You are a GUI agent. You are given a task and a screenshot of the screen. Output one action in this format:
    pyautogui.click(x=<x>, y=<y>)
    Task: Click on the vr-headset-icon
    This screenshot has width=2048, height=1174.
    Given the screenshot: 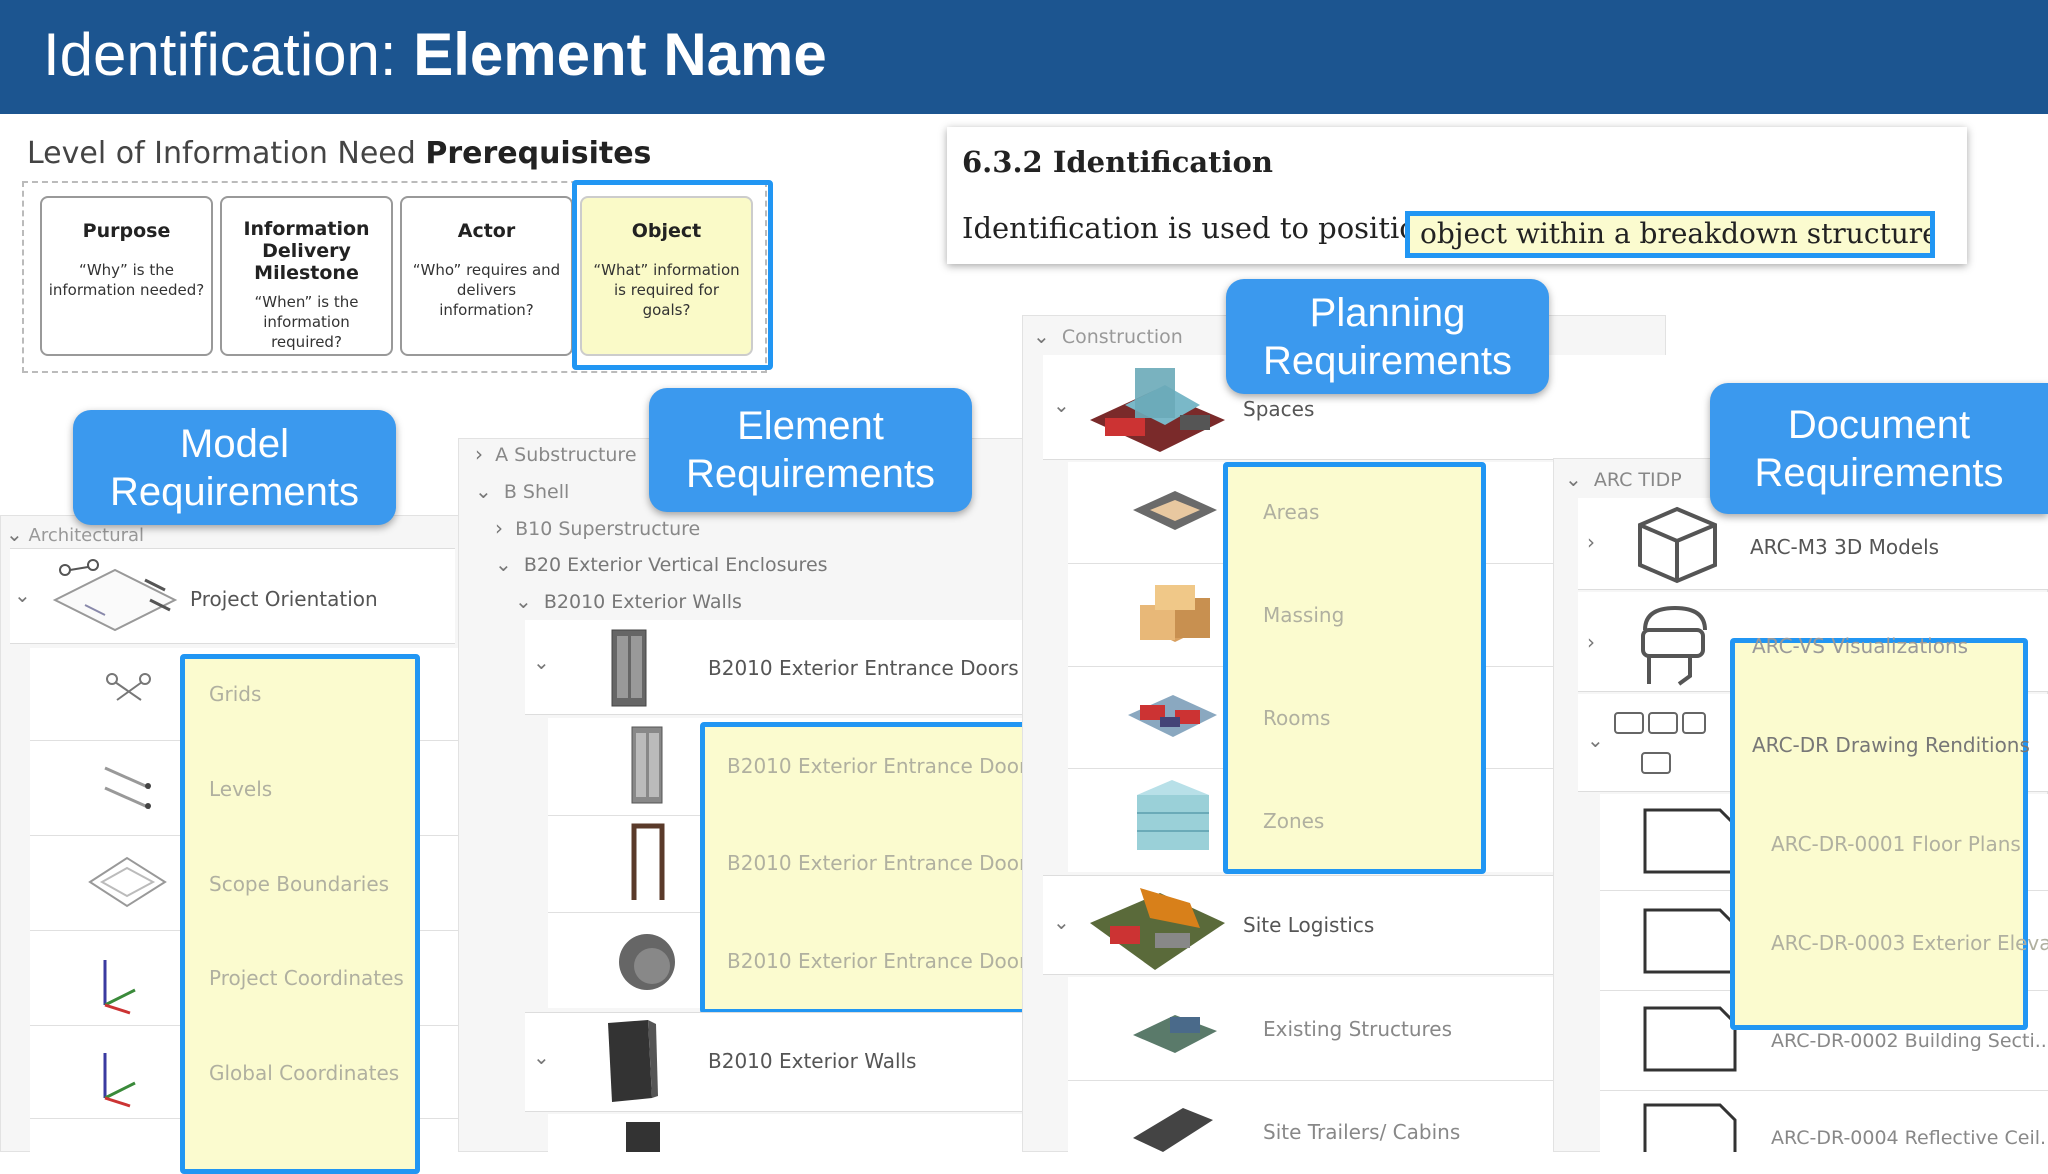 What is the action you would take?
    pyautogui.click(x=1674, y=645)
    